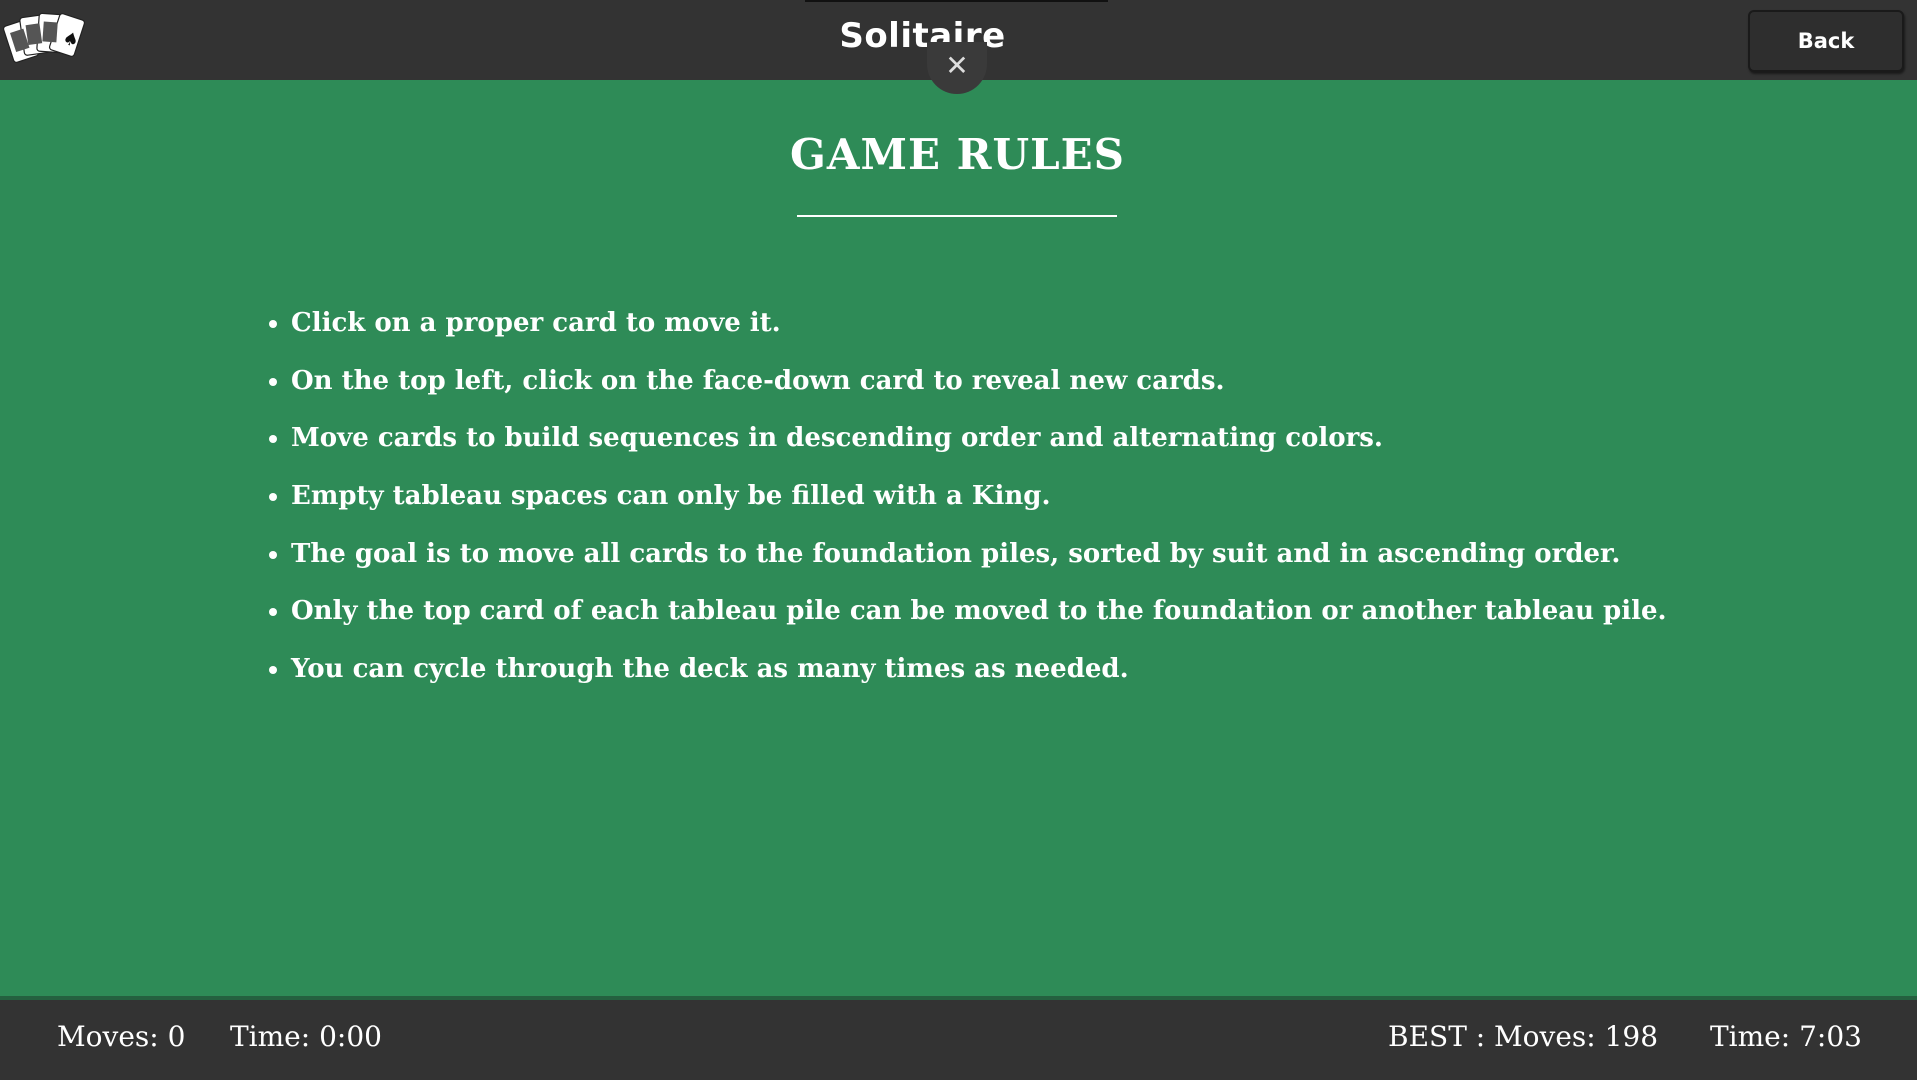  I want to click on close-icon: ✕, so click(957, 65).